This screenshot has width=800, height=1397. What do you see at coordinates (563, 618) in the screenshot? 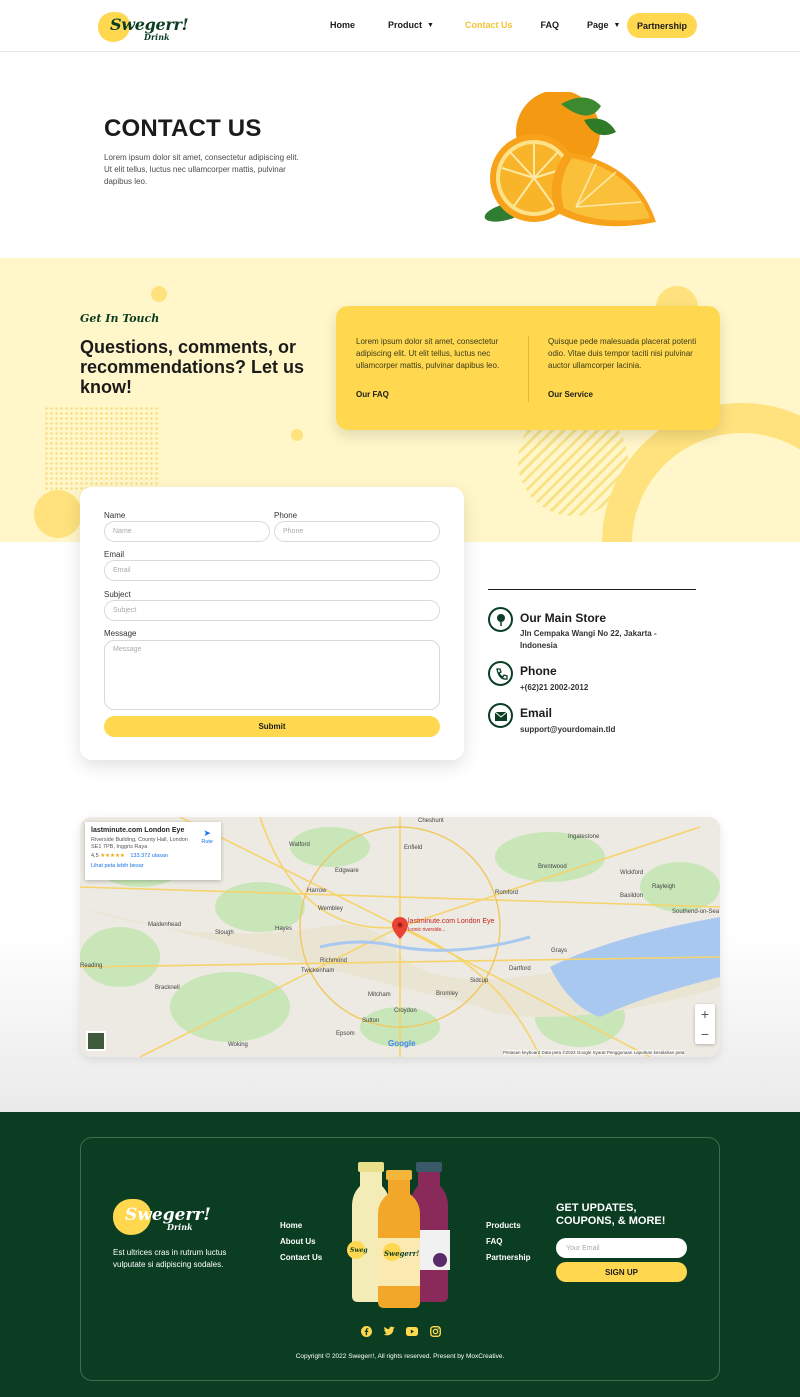
I see `store-title: Our Main Store` at bounding box center [563, 618].